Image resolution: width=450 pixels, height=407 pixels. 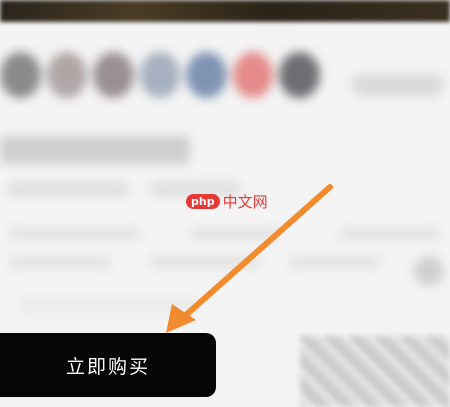 What do you see at coordinates (95, 150) in the screenshot?
I see `blurred-title` at bounding box center [95, 150].